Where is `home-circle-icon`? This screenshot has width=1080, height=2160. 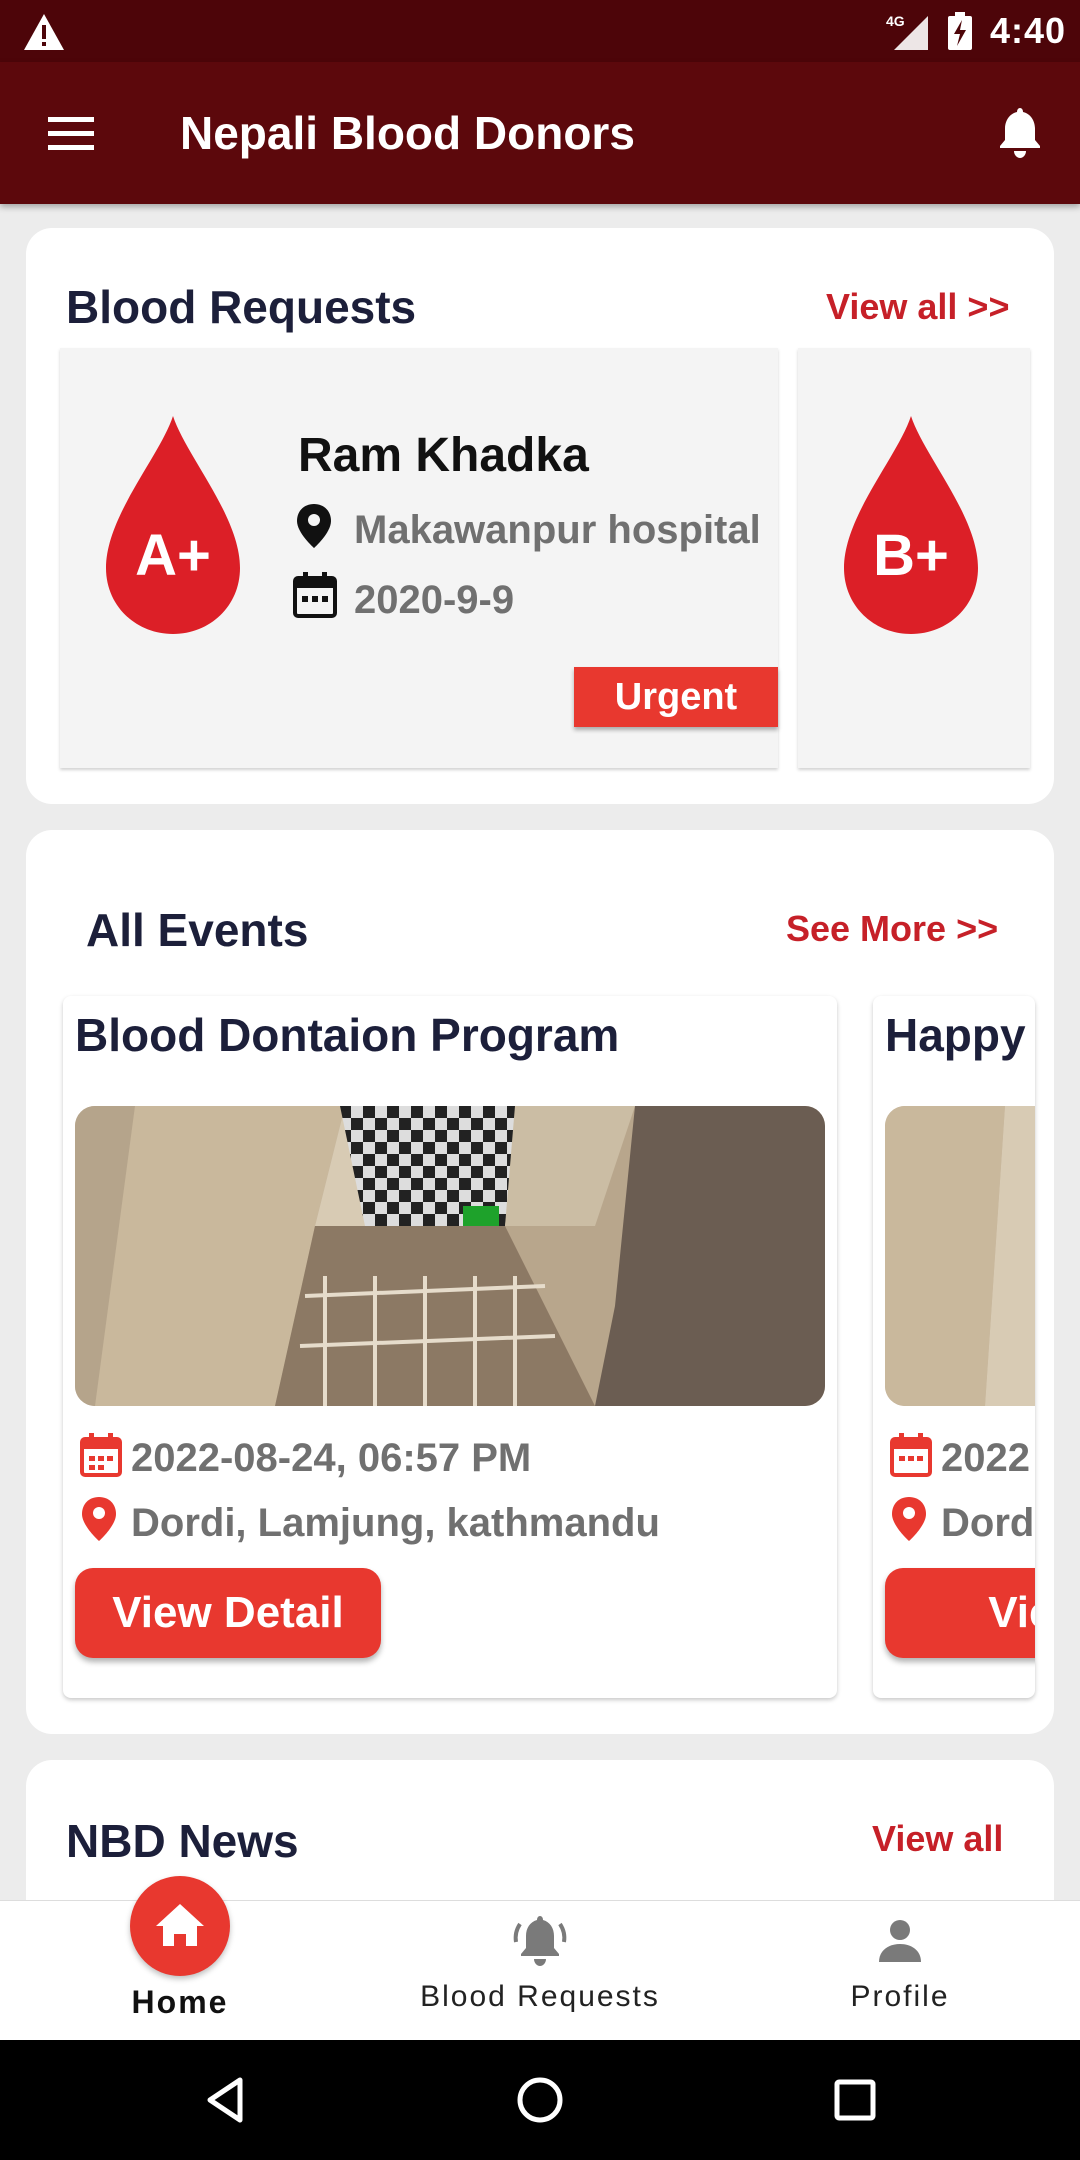
home-circle-icon is located at coordinates (540, 2100).